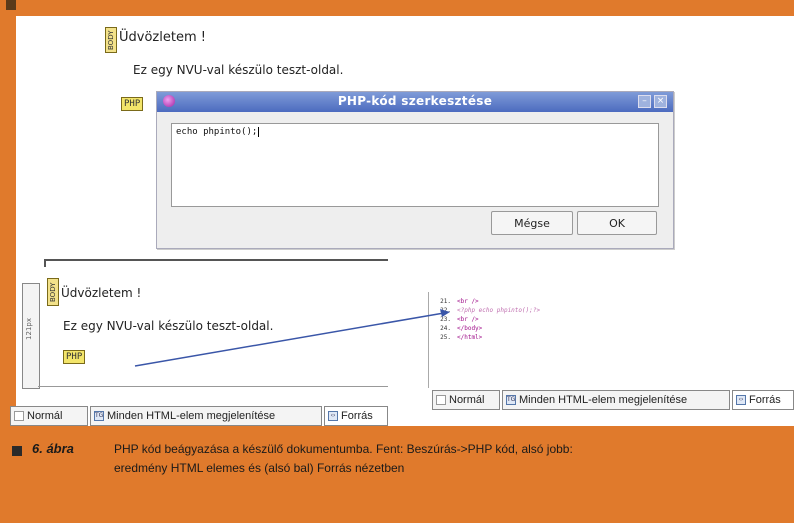 The image size is (794, 523). I want to click on top-strip, so click(397, 8).